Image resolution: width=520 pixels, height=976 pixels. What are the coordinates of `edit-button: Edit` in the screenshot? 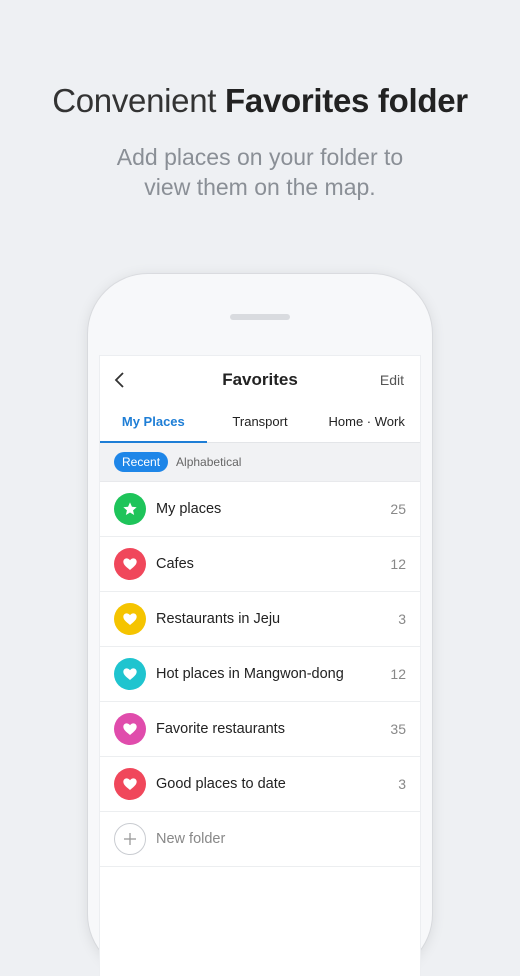 It's located at (392, 380).